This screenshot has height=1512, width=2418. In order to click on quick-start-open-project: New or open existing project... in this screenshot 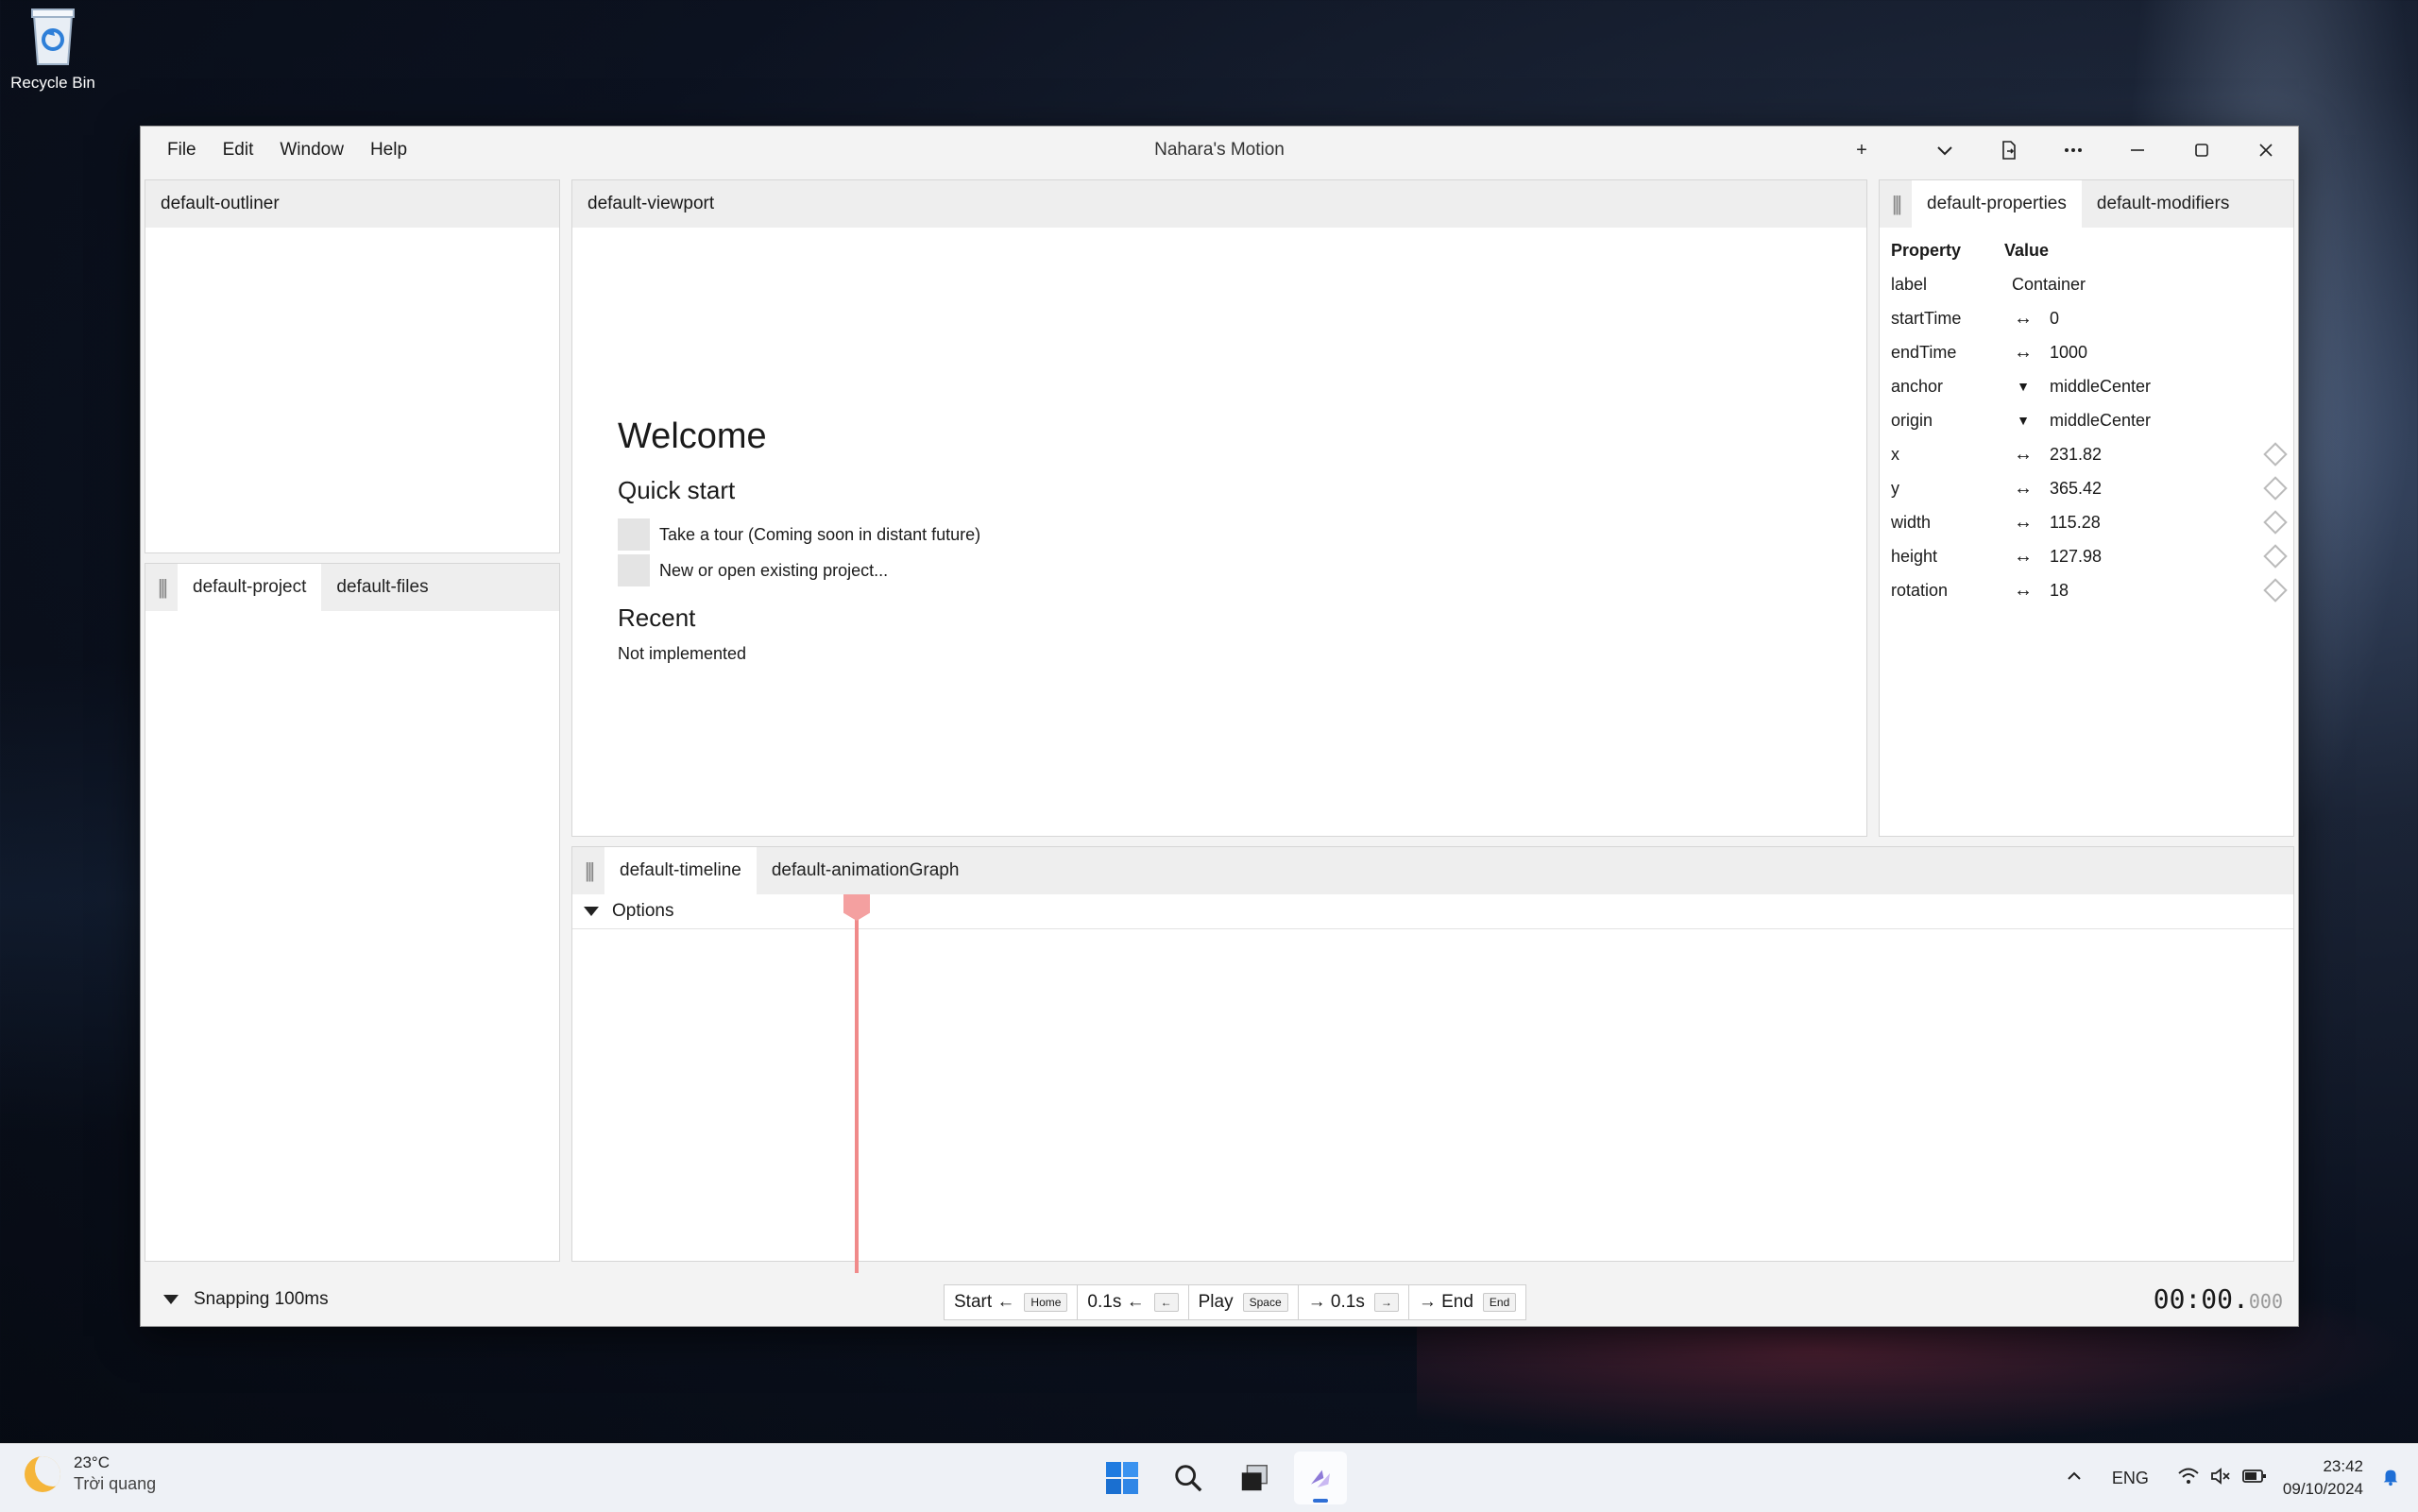, I will do `click(799, 570)`.